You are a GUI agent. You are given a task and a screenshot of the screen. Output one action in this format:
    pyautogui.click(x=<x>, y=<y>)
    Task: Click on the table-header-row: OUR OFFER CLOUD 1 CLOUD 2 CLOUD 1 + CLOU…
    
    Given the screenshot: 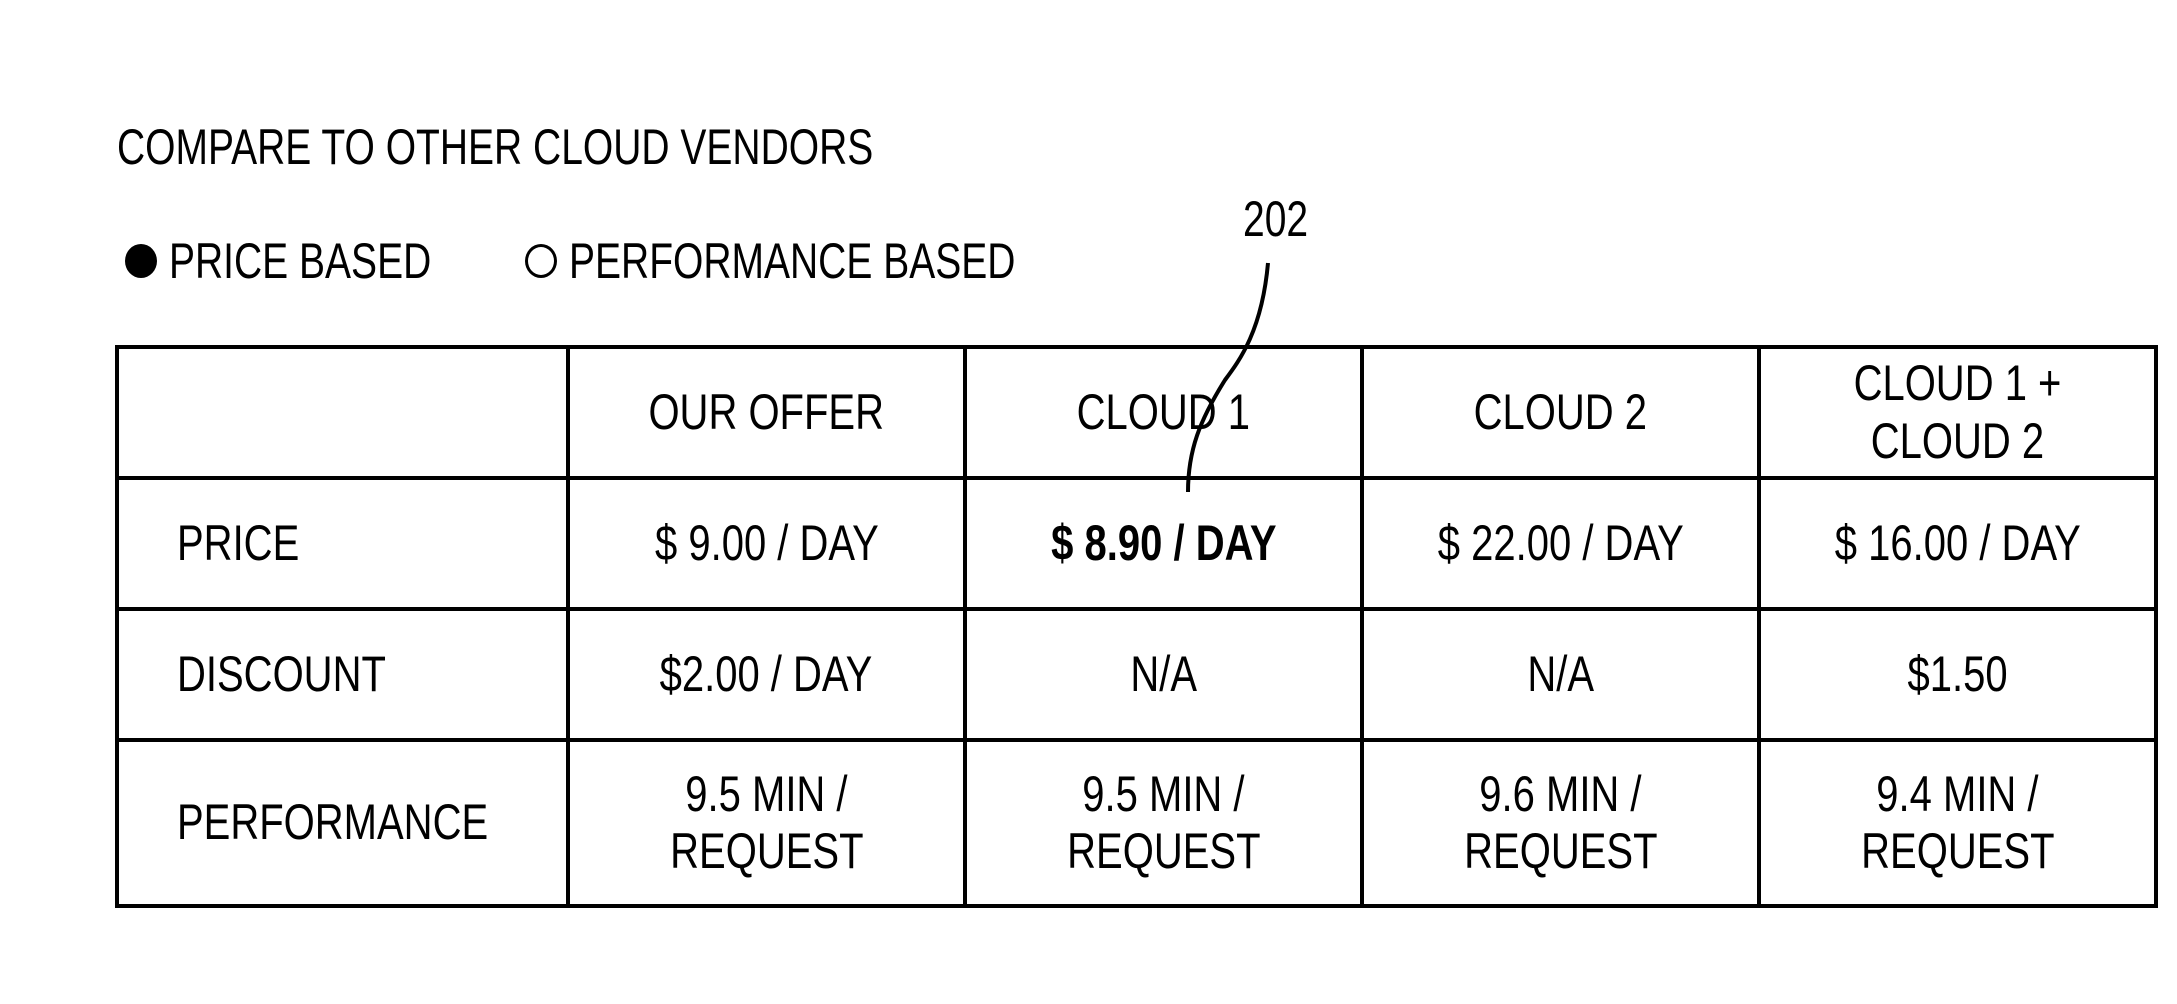 What is the action you would take?
    pyautogui.click(x=1136, y=412)
    